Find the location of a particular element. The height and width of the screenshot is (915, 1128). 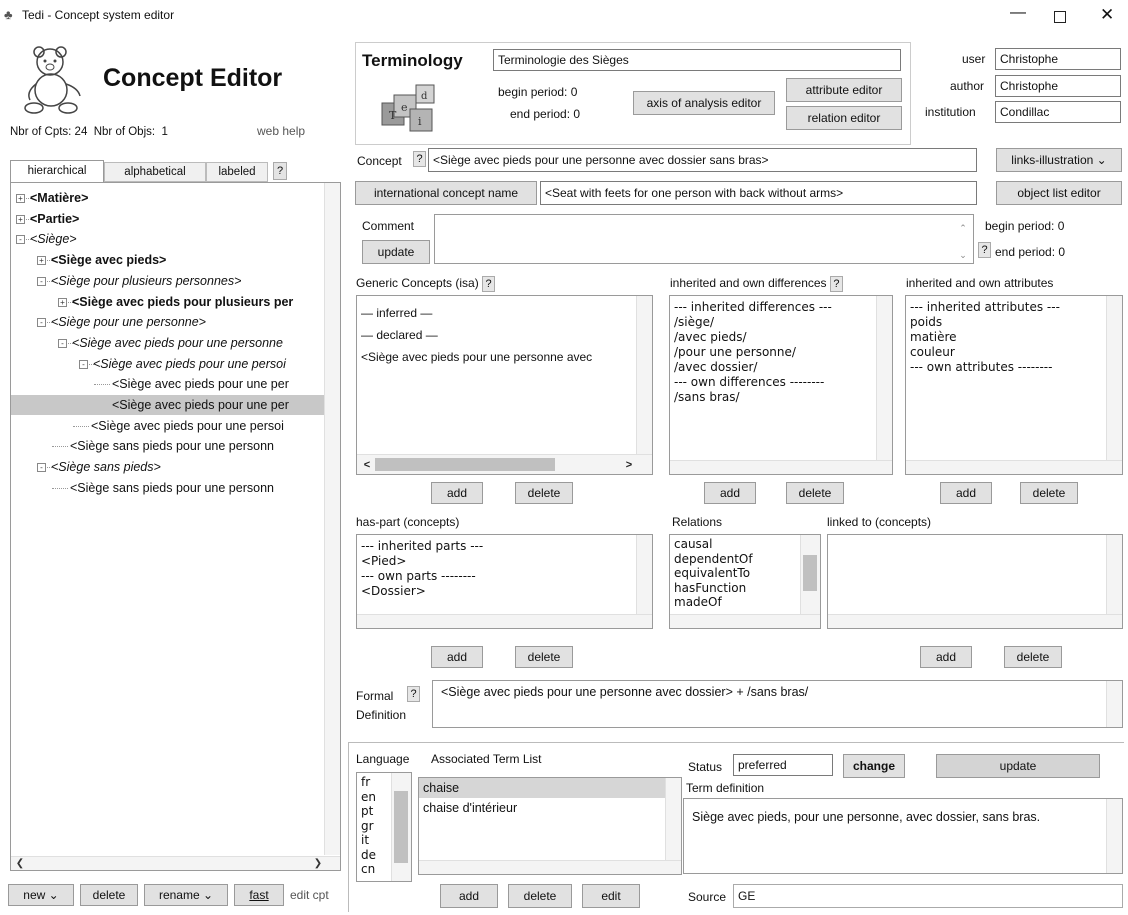

tree-row: <Siège avec pieds pour plusieurs per is located at coordinates (182, 302).